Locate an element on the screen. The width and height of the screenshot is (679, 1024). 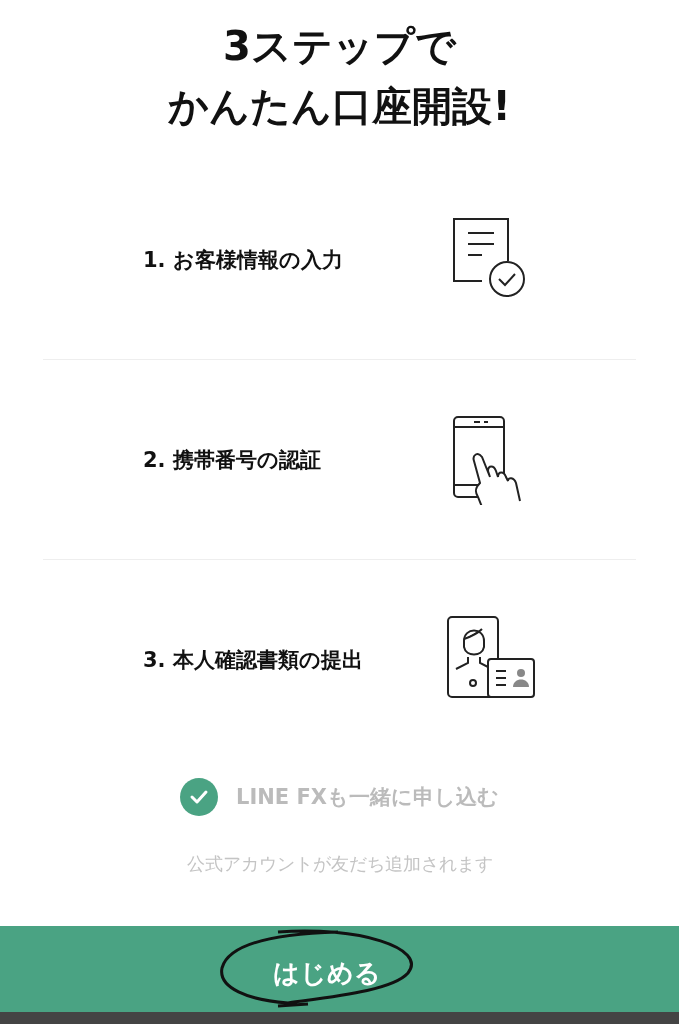
checkbox-label: LINE FXも一緒に申し込む is located at coordinates (367, 797).